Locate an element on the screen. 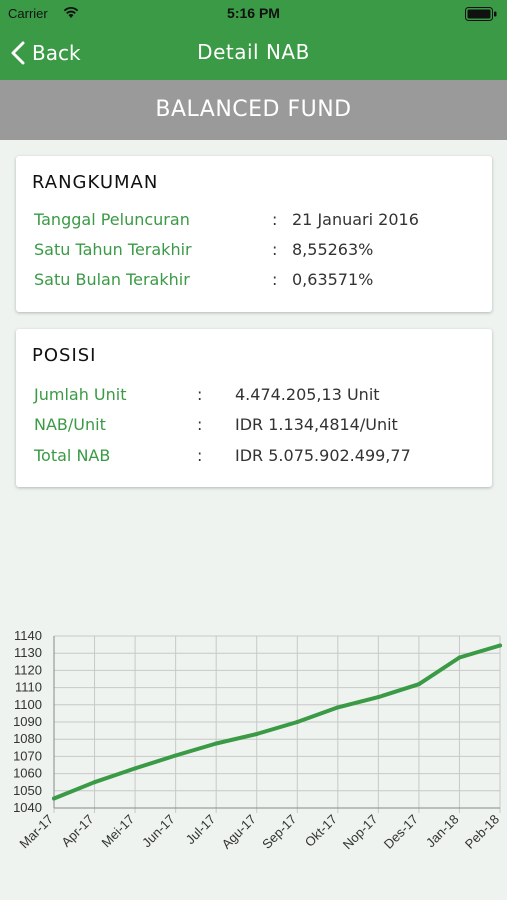 This screenshot has width=507, height=900. x-tick-label: Okt-17 is located at coordinates (321, 831).